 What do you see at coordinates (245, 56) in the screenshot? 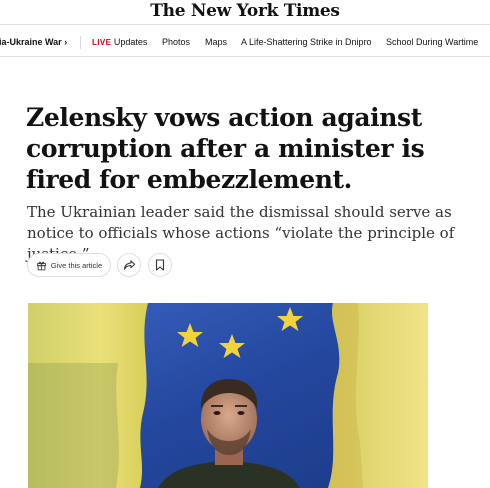
I see `nav-divider` at bounding box center [245, 56].